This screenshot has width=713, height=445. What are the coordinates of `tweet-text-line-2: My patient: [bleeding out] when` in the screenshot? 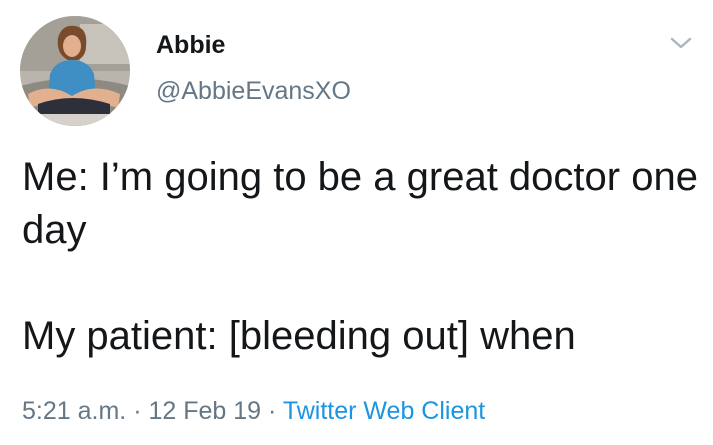 It's located at (299, 336).